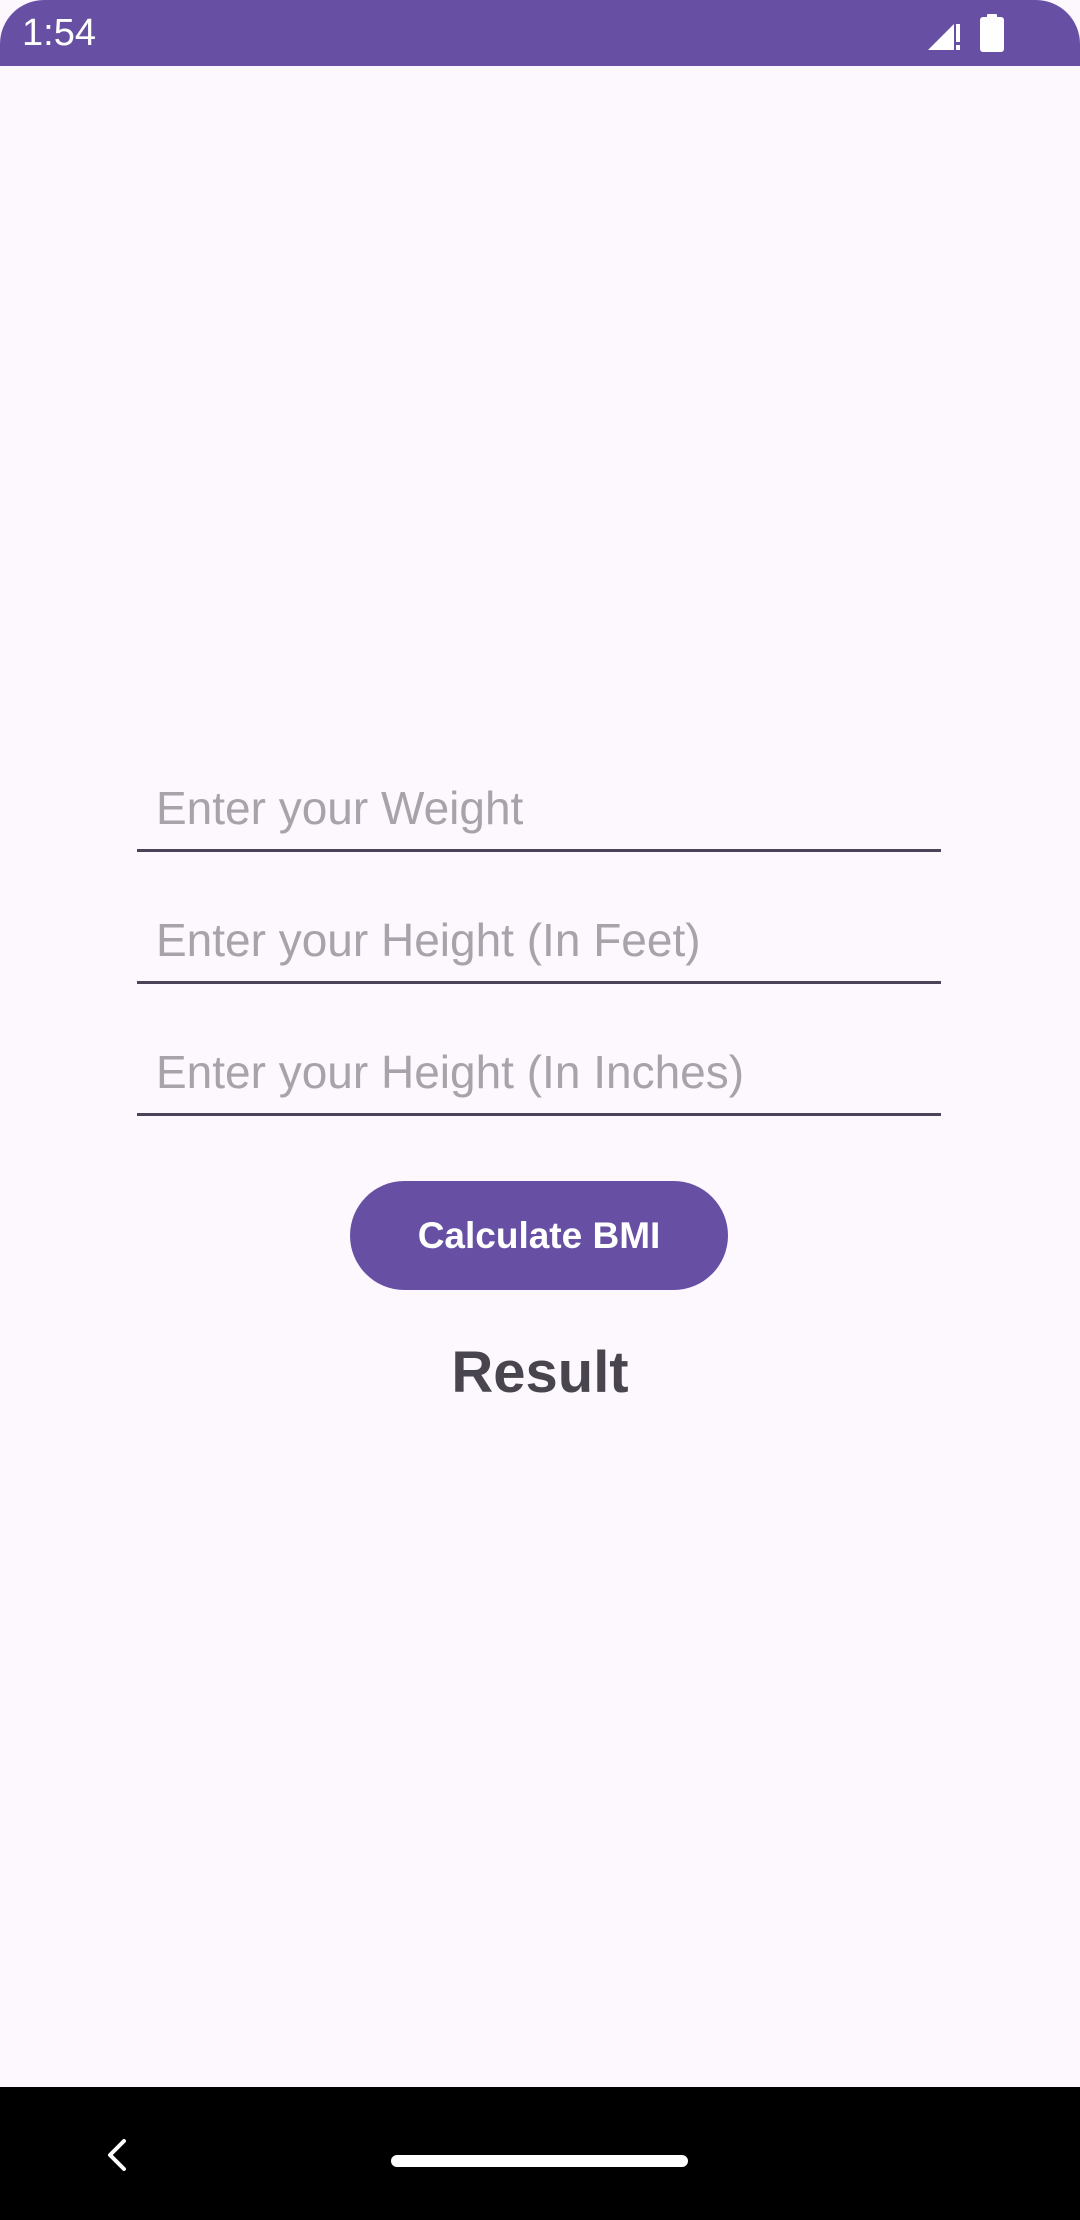  I want to click on status-time: 1:54, so click(59, 33).